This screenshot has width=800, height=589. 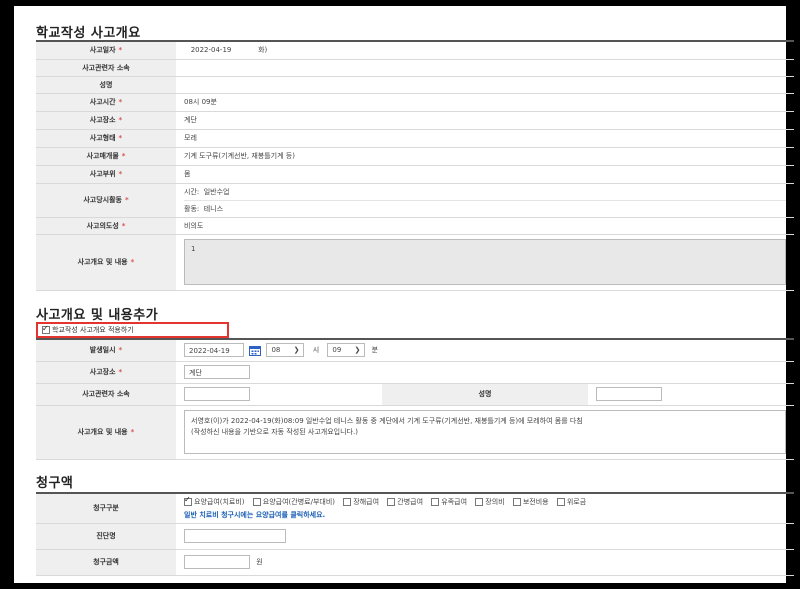 I want to click on value-accident-date: 2022-04-19 화), so click(x=485, y=50).